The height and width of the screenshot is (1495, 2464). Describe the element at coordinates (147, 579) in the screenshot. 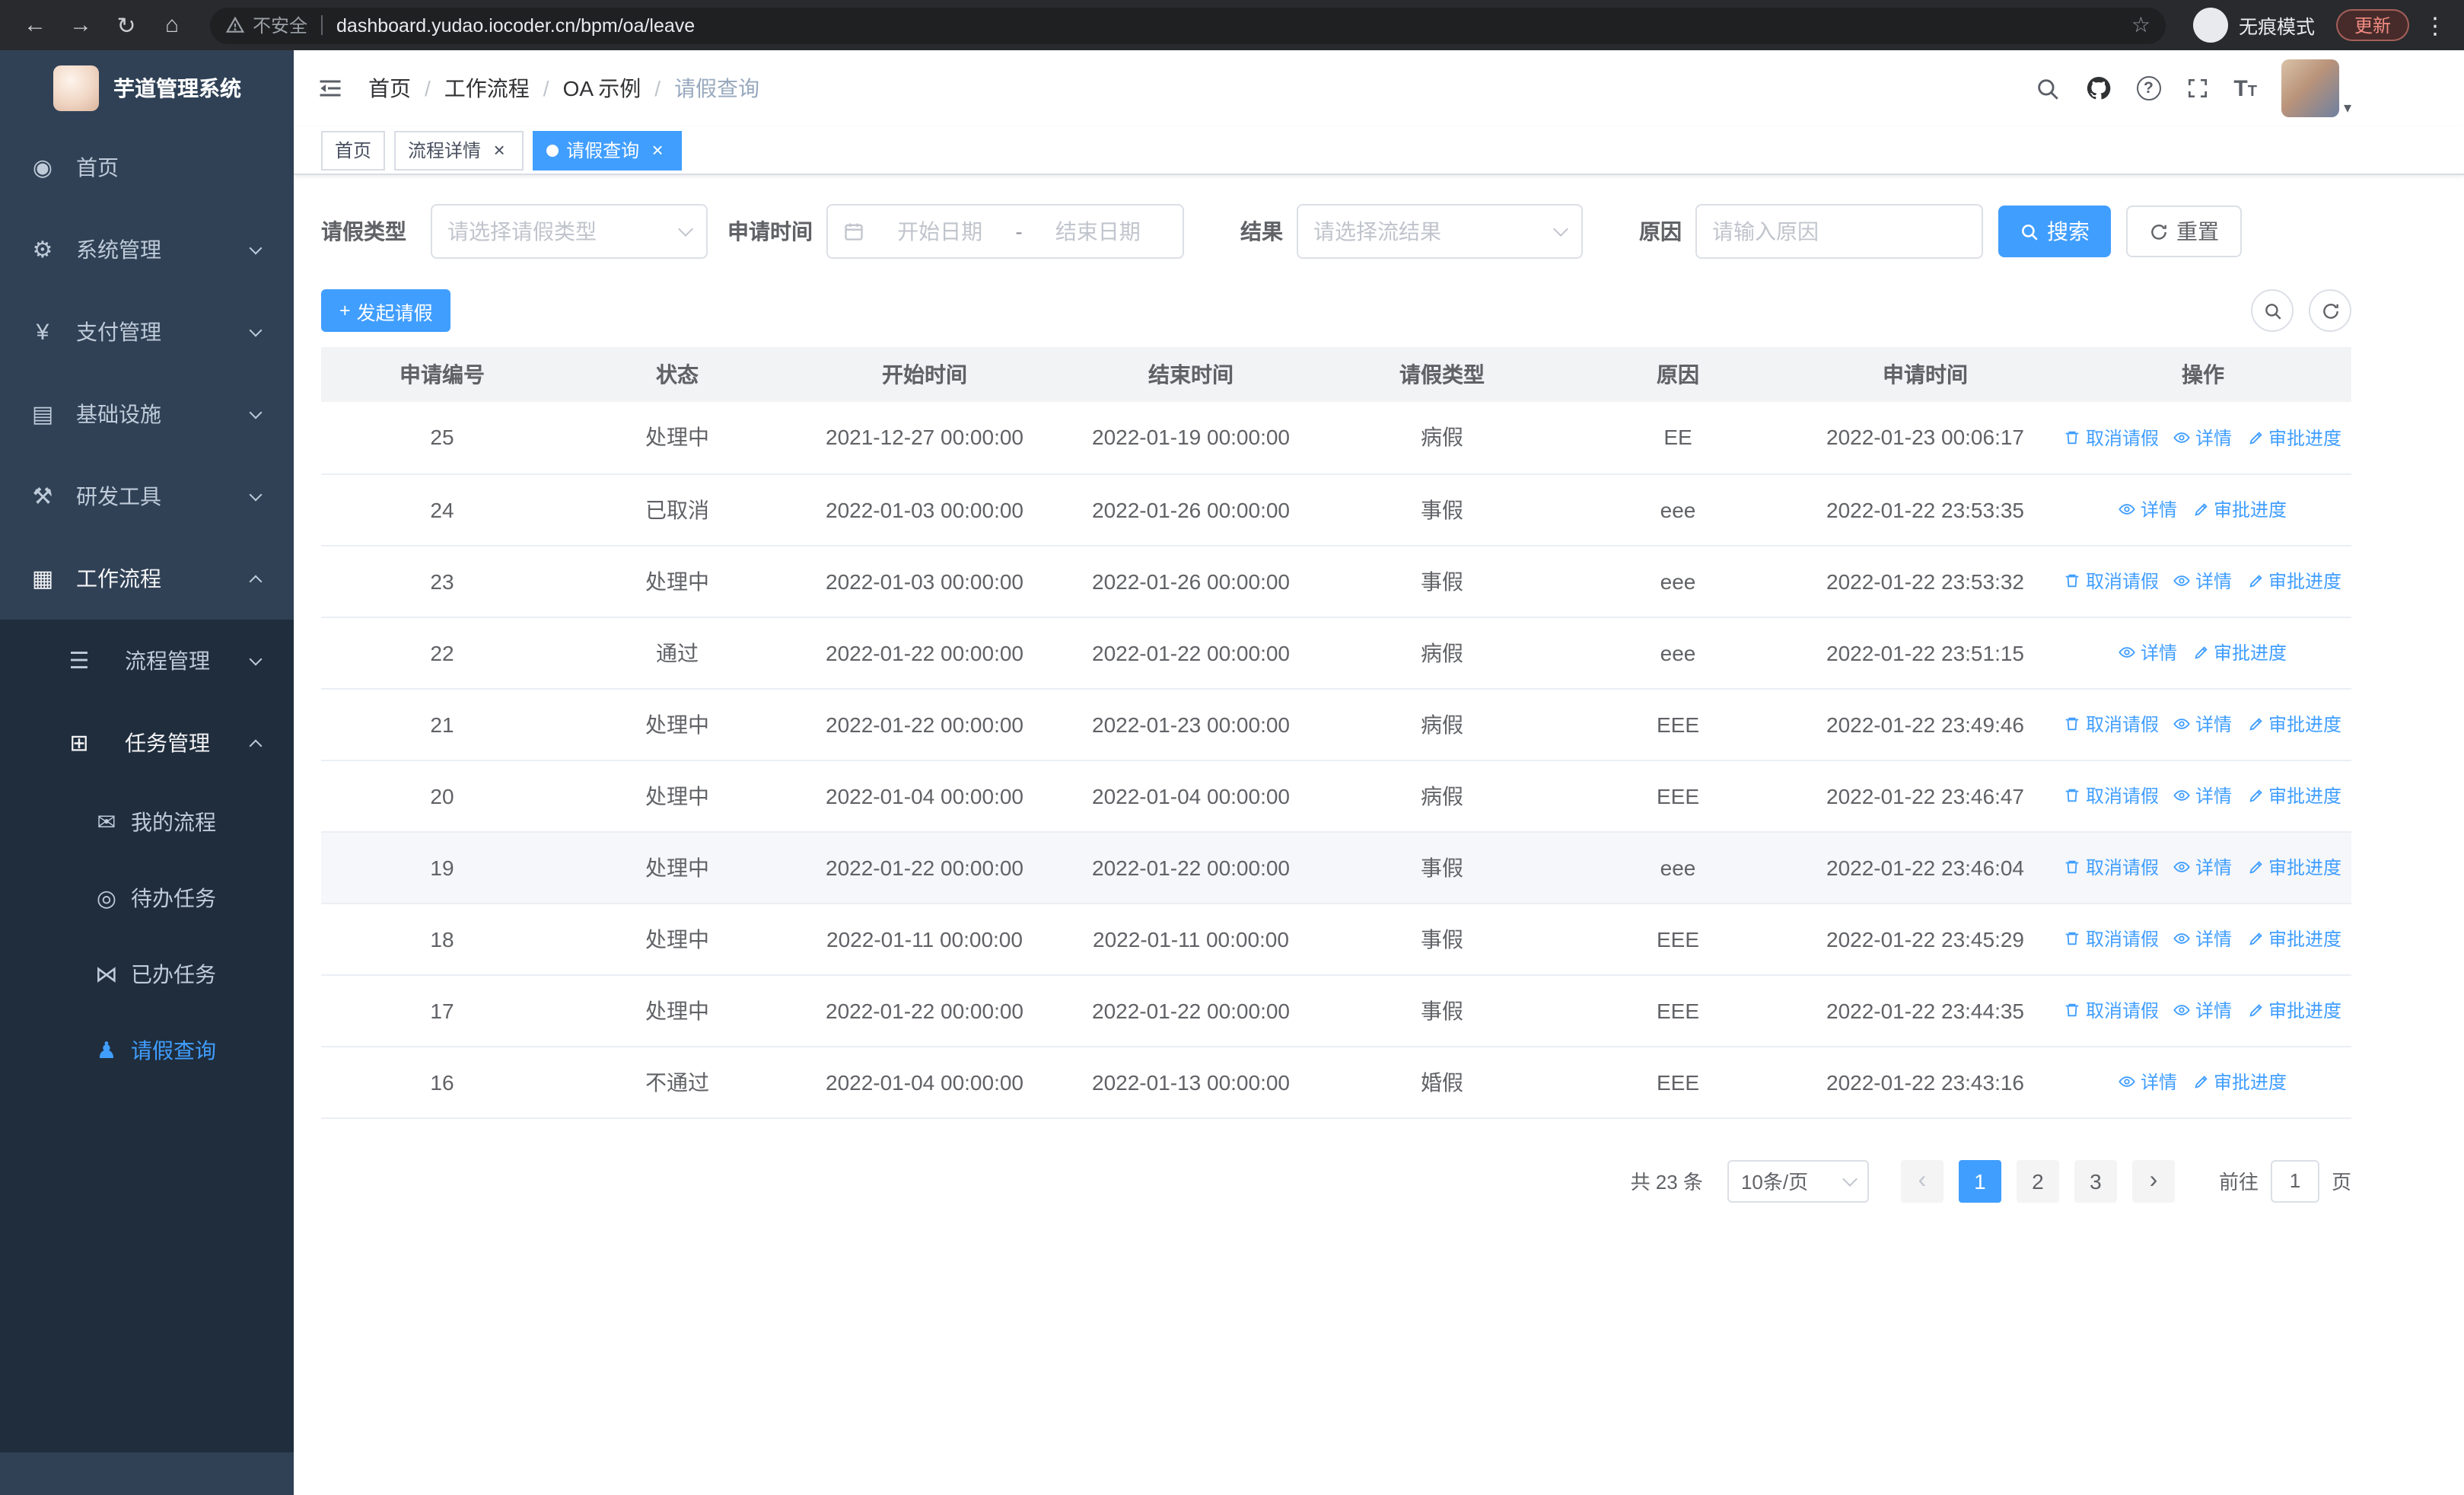

I see `sidebar-item-workflow: ▦ 工作流程` at that location.